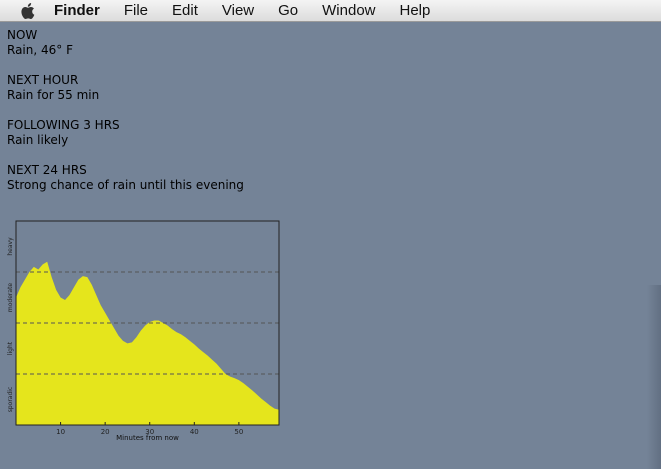 The image size is (661, 469). What do you see at coordinates (125, 88) in the screenshot?
I see `forecast-next-hour: NEXT HOUR Rain for 55 min` at bounding box center [125, 88].